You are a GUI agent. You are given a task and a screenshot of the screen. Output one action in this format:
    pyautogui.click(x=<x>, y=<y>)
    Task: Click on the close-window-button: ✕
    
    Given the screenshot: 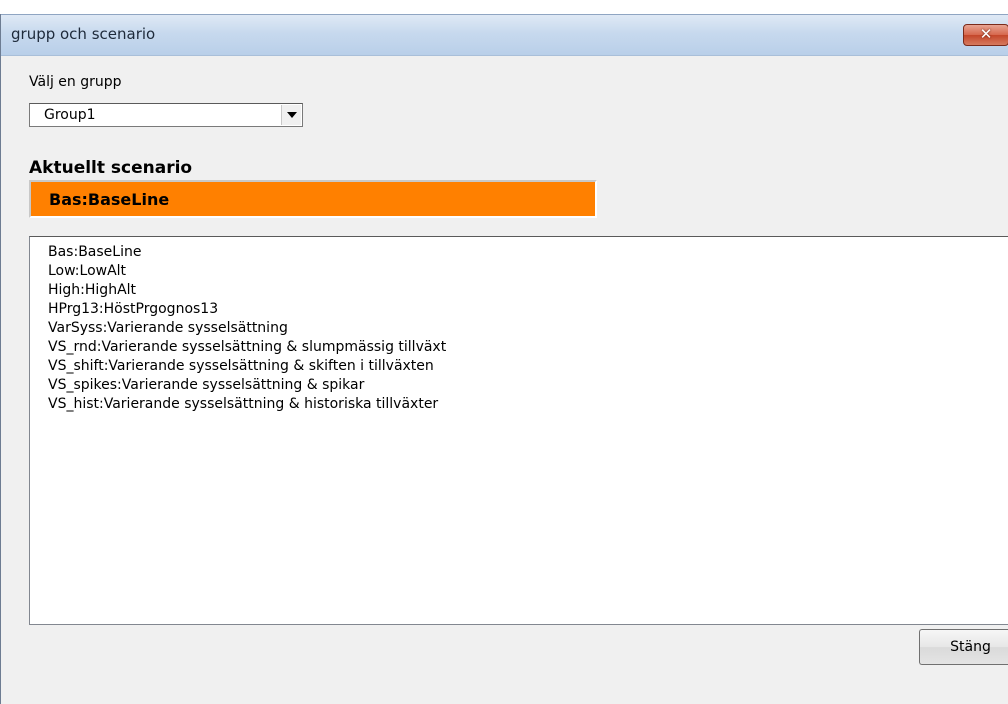 What is the action you would take?
    pyautogui.click(x=985, y=35)
    